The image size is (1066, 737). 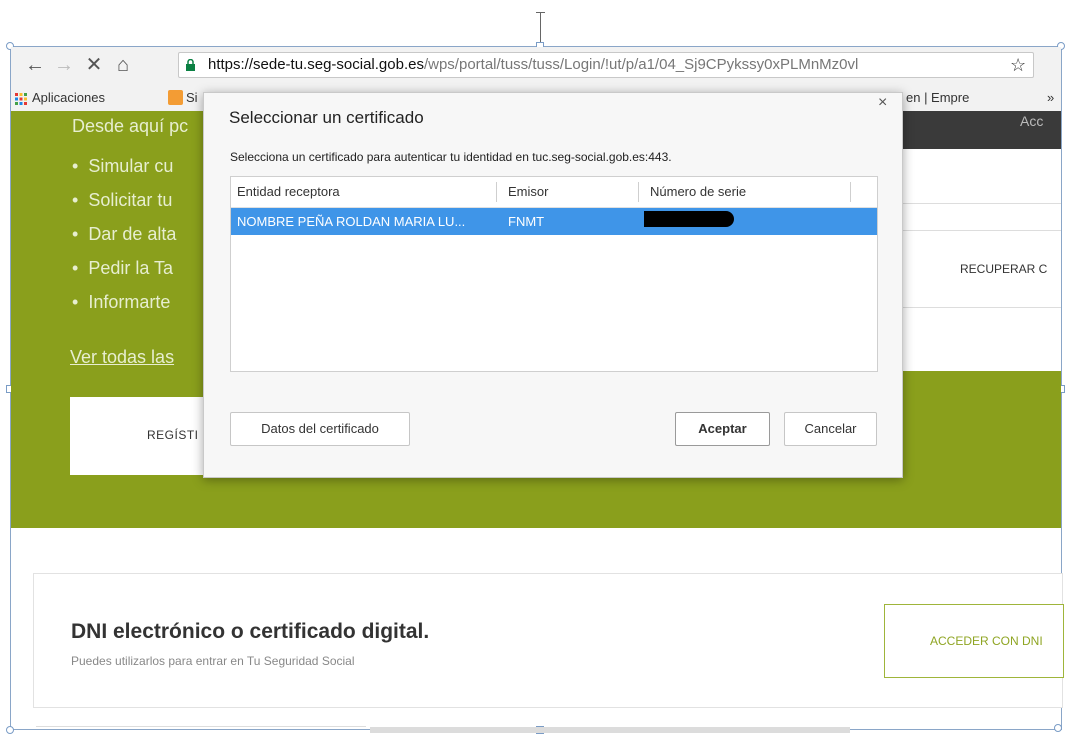 What do you see at coordinates (830, 429) in the screenshot?
I see `cancel-button: Cancelar` at bounding box center [830, 429].